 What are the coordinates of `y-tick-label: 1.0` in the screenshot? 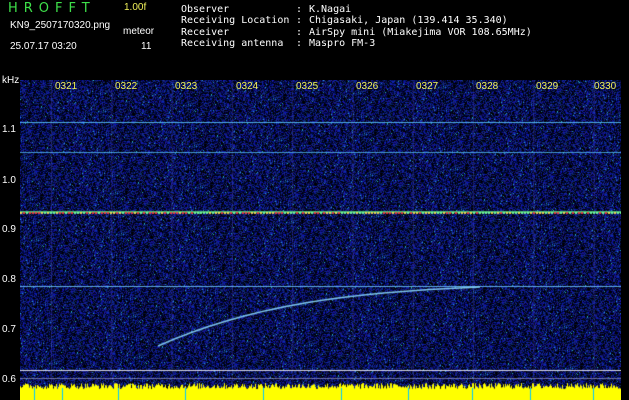 It's located at (9, 180).